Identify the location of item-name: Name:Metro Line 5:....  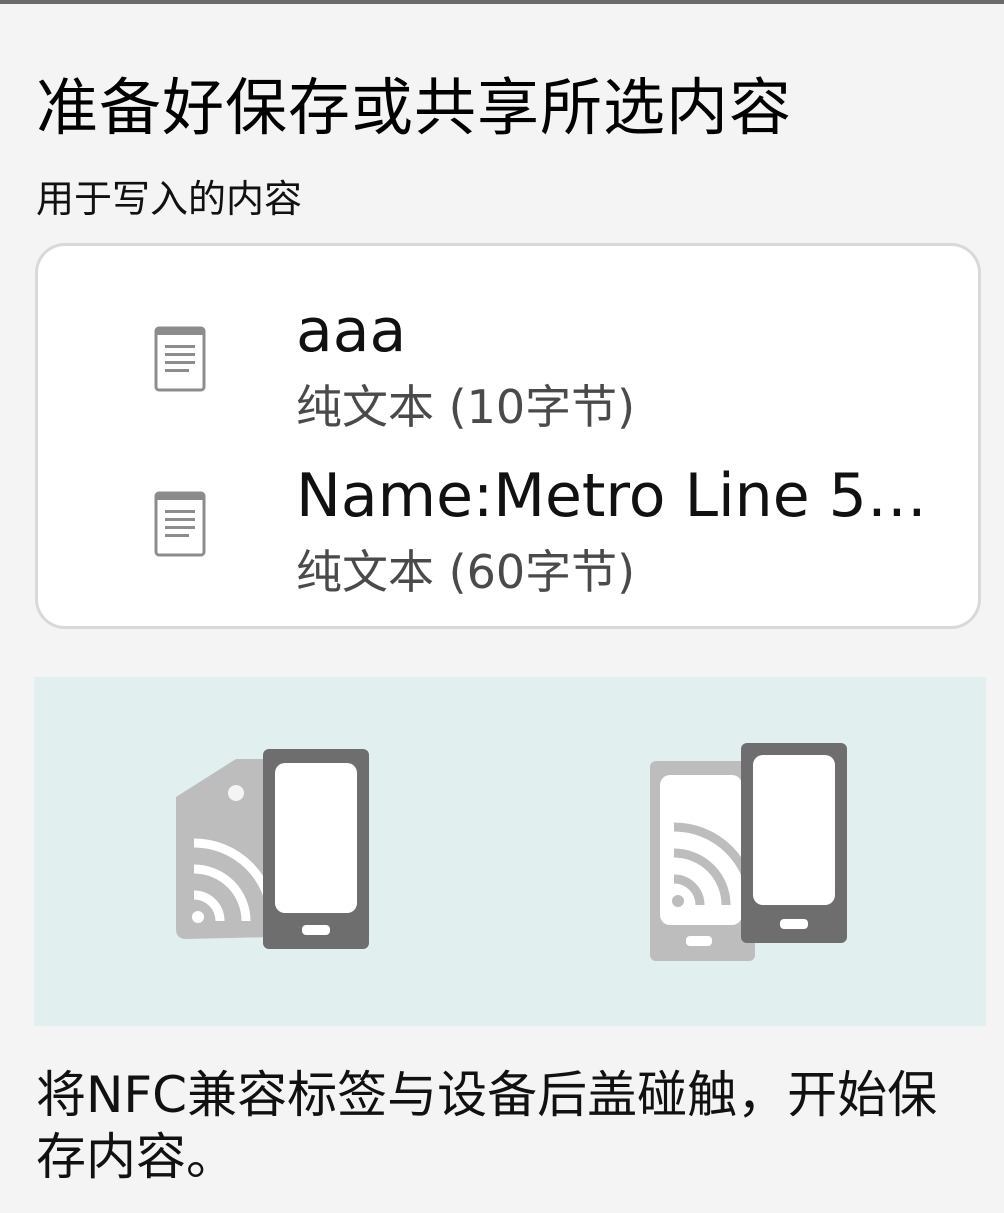
(616, 496).